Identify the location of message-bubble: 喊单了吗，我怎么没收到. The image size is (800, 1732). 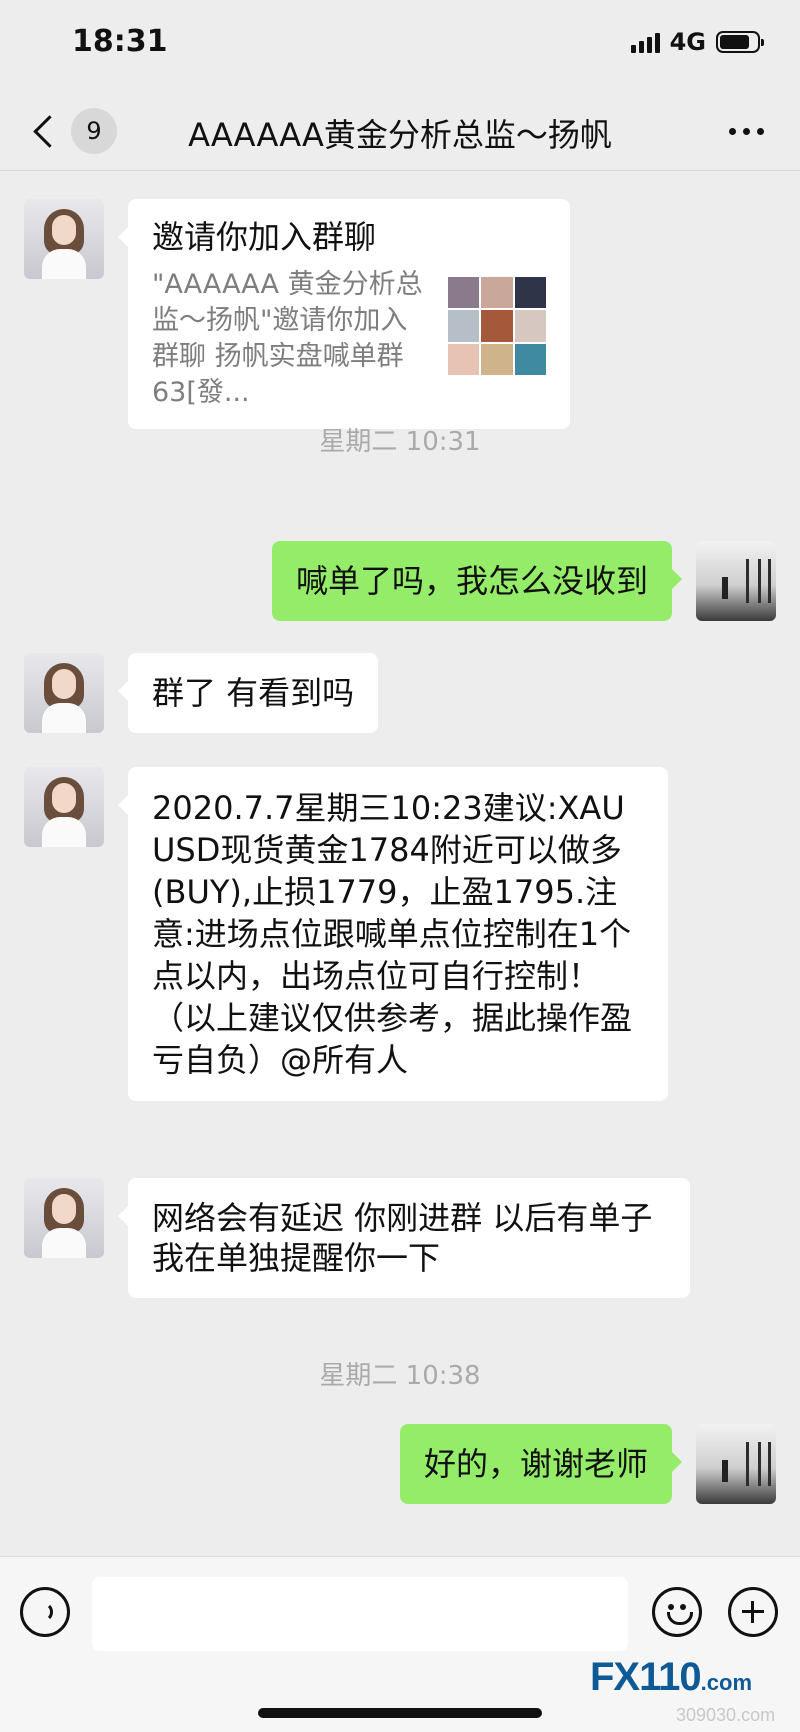
(477, 581).